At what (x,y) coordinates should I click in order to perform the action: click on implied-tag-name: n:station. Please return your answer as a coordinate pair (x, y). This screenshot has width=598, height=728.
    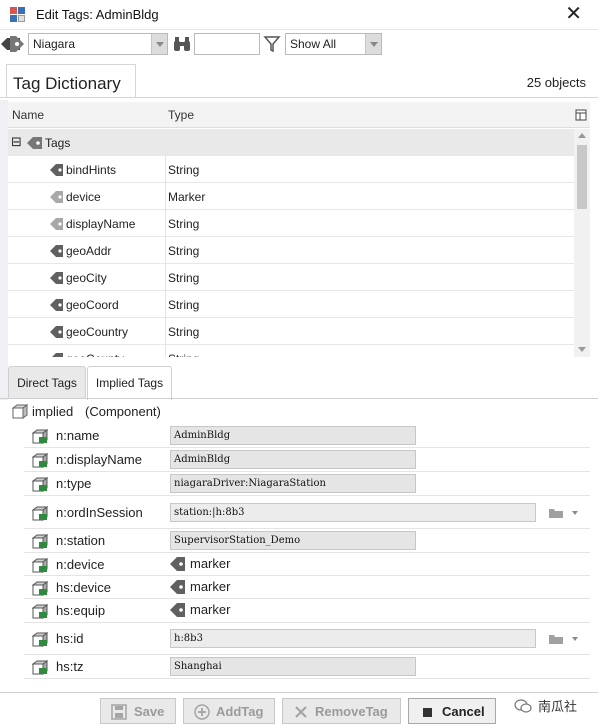
    Looking at the image, I should click on (81, 540).